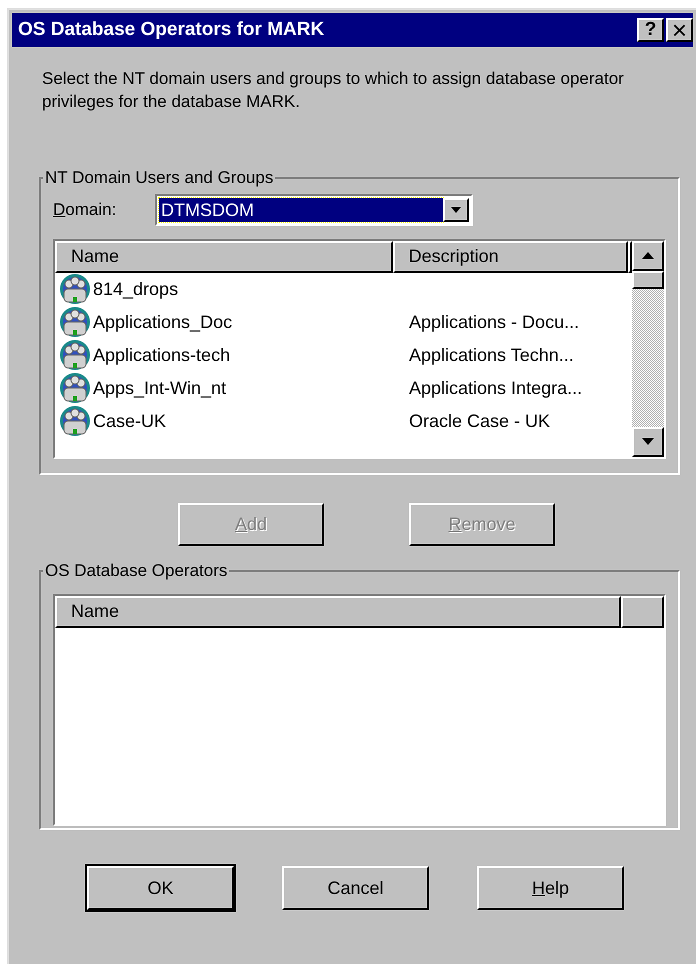 The height and width of the screenshot is (964, 696). I want to click on domain-dropdown: DTMSDOM, so click(314, 210).